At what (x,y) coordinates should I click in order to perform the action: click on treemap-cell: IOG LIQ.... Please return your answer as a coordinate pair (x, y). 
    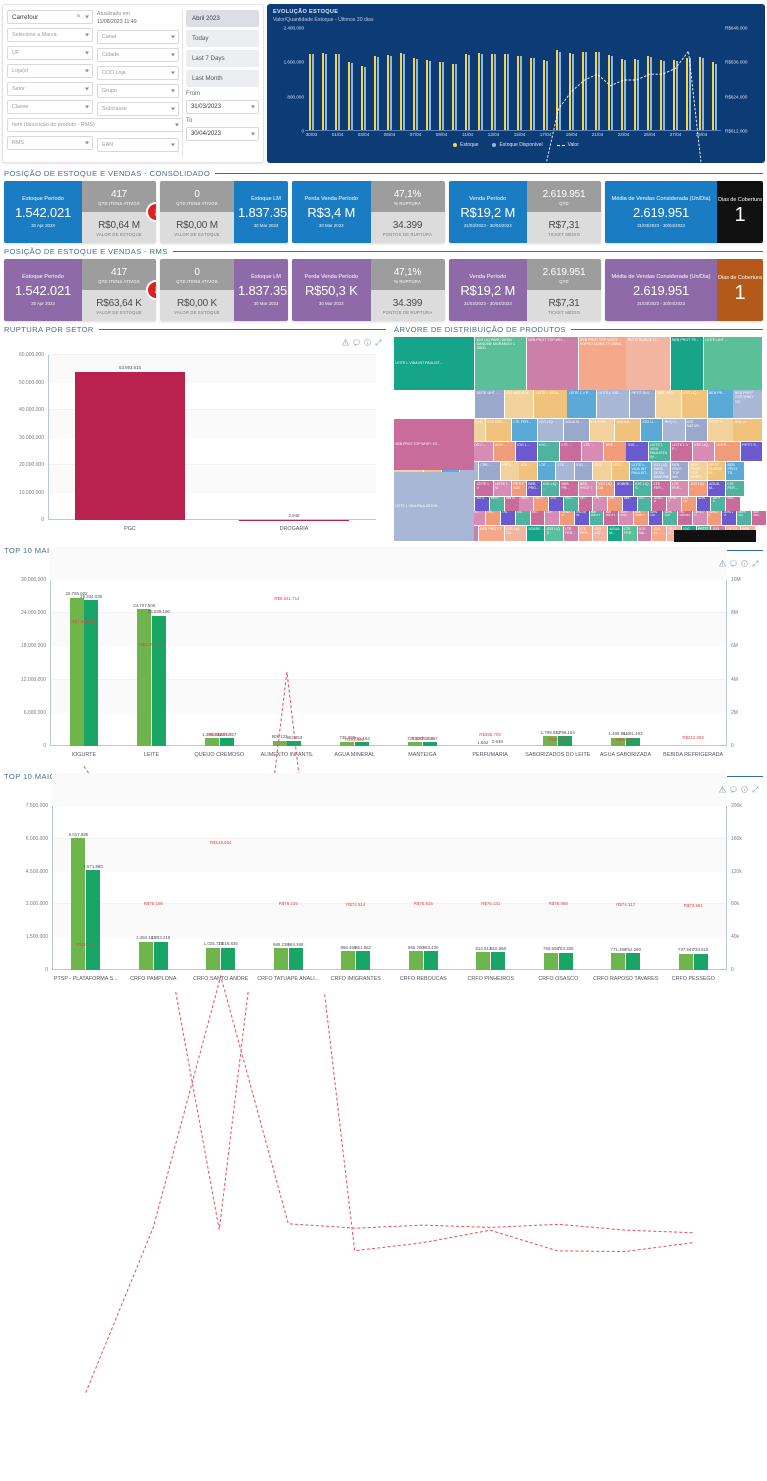
    Looking at the image, I should click on (689, 504).